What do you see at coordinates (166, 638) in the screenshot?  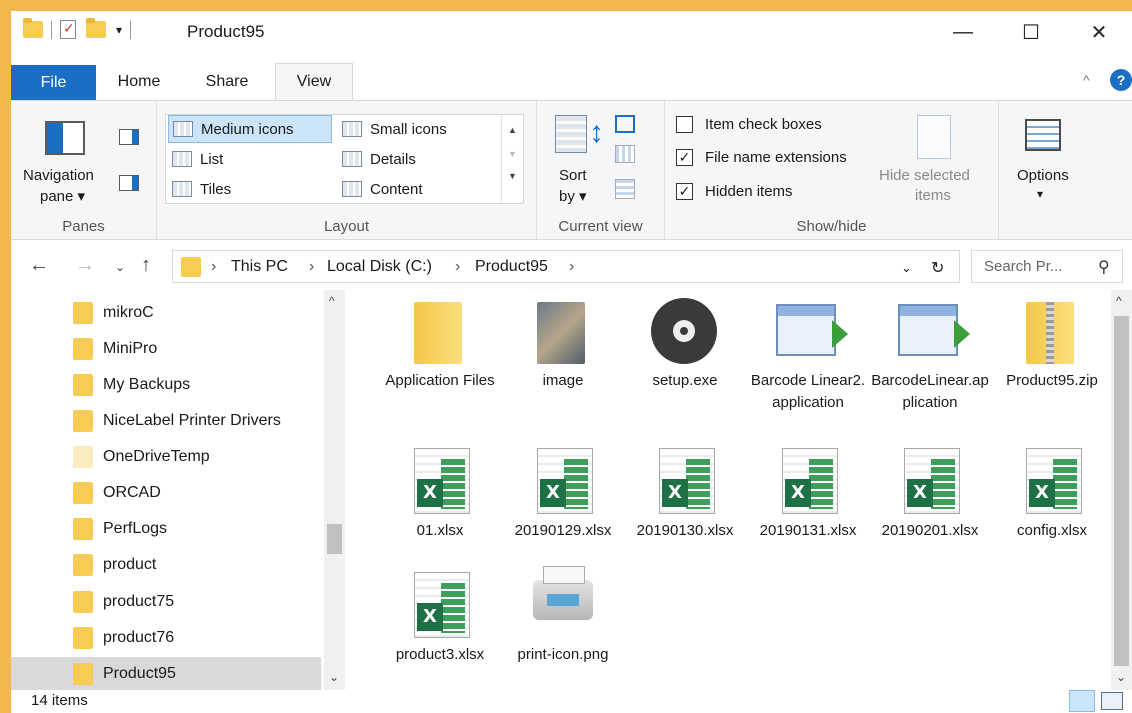 I see `sidebar-item: product76` at bounding box center [166, 638].